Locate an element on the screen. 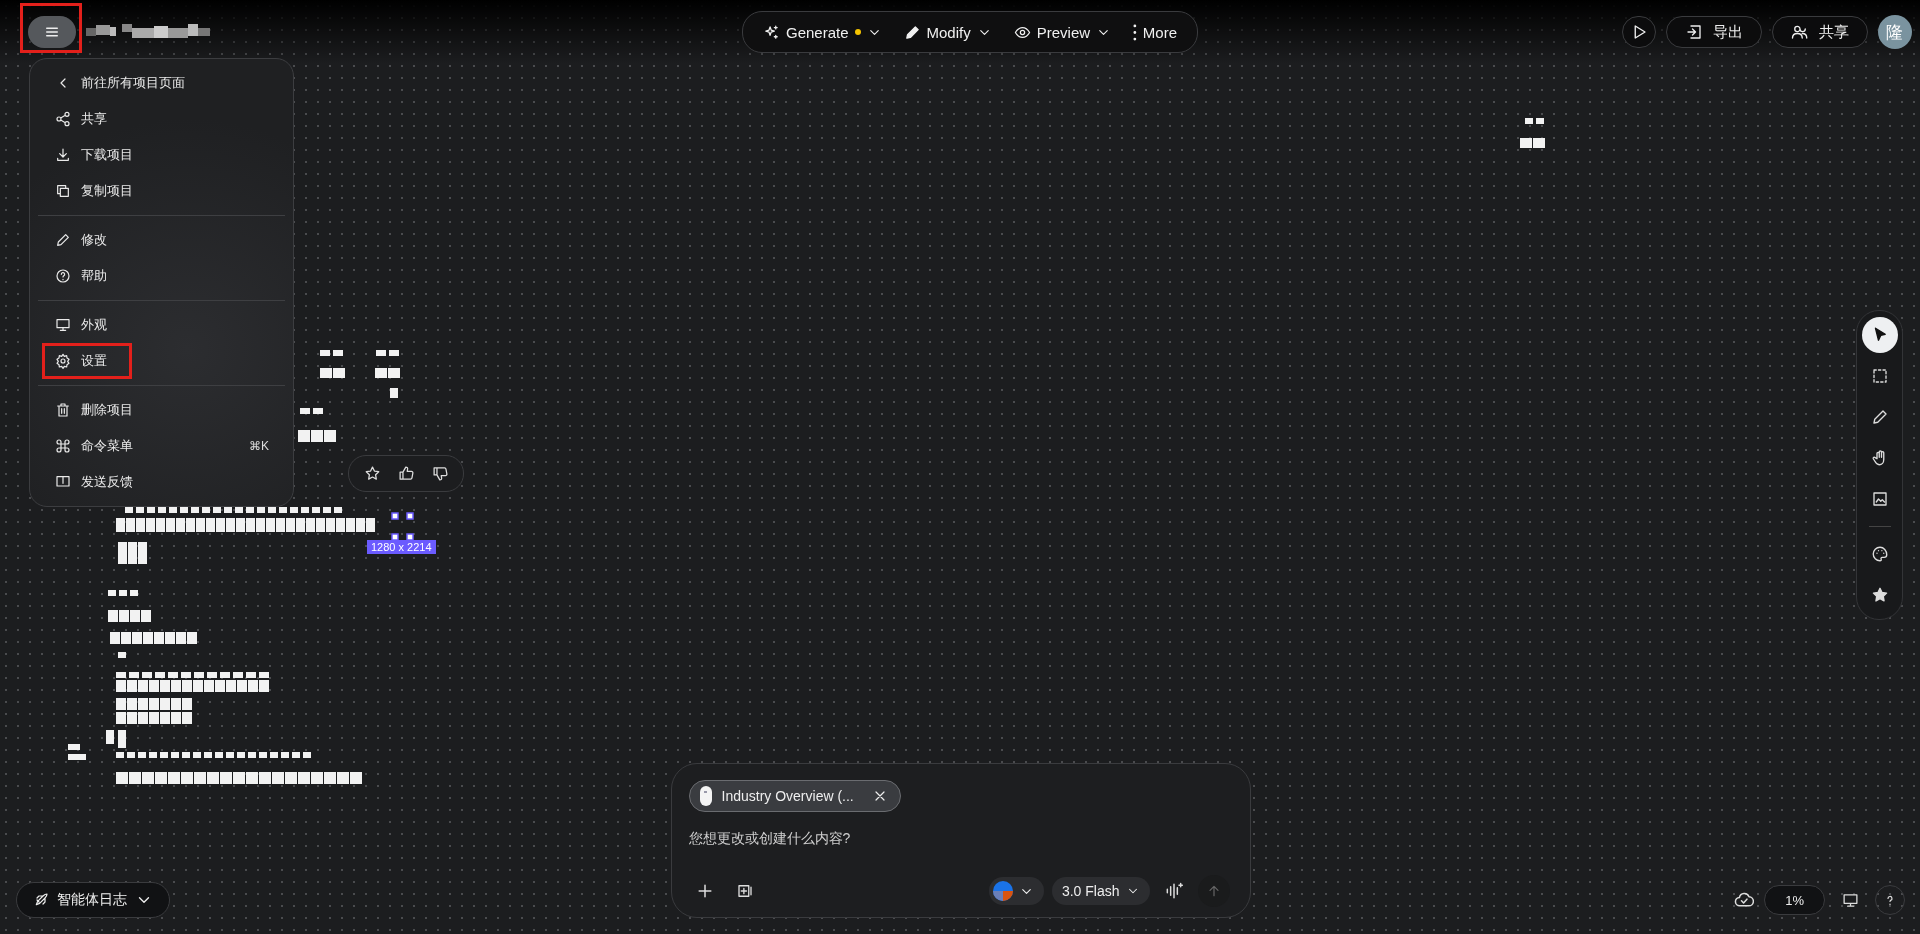  model-picker: 3.0 Flash is located at coordinates (1100, 891).